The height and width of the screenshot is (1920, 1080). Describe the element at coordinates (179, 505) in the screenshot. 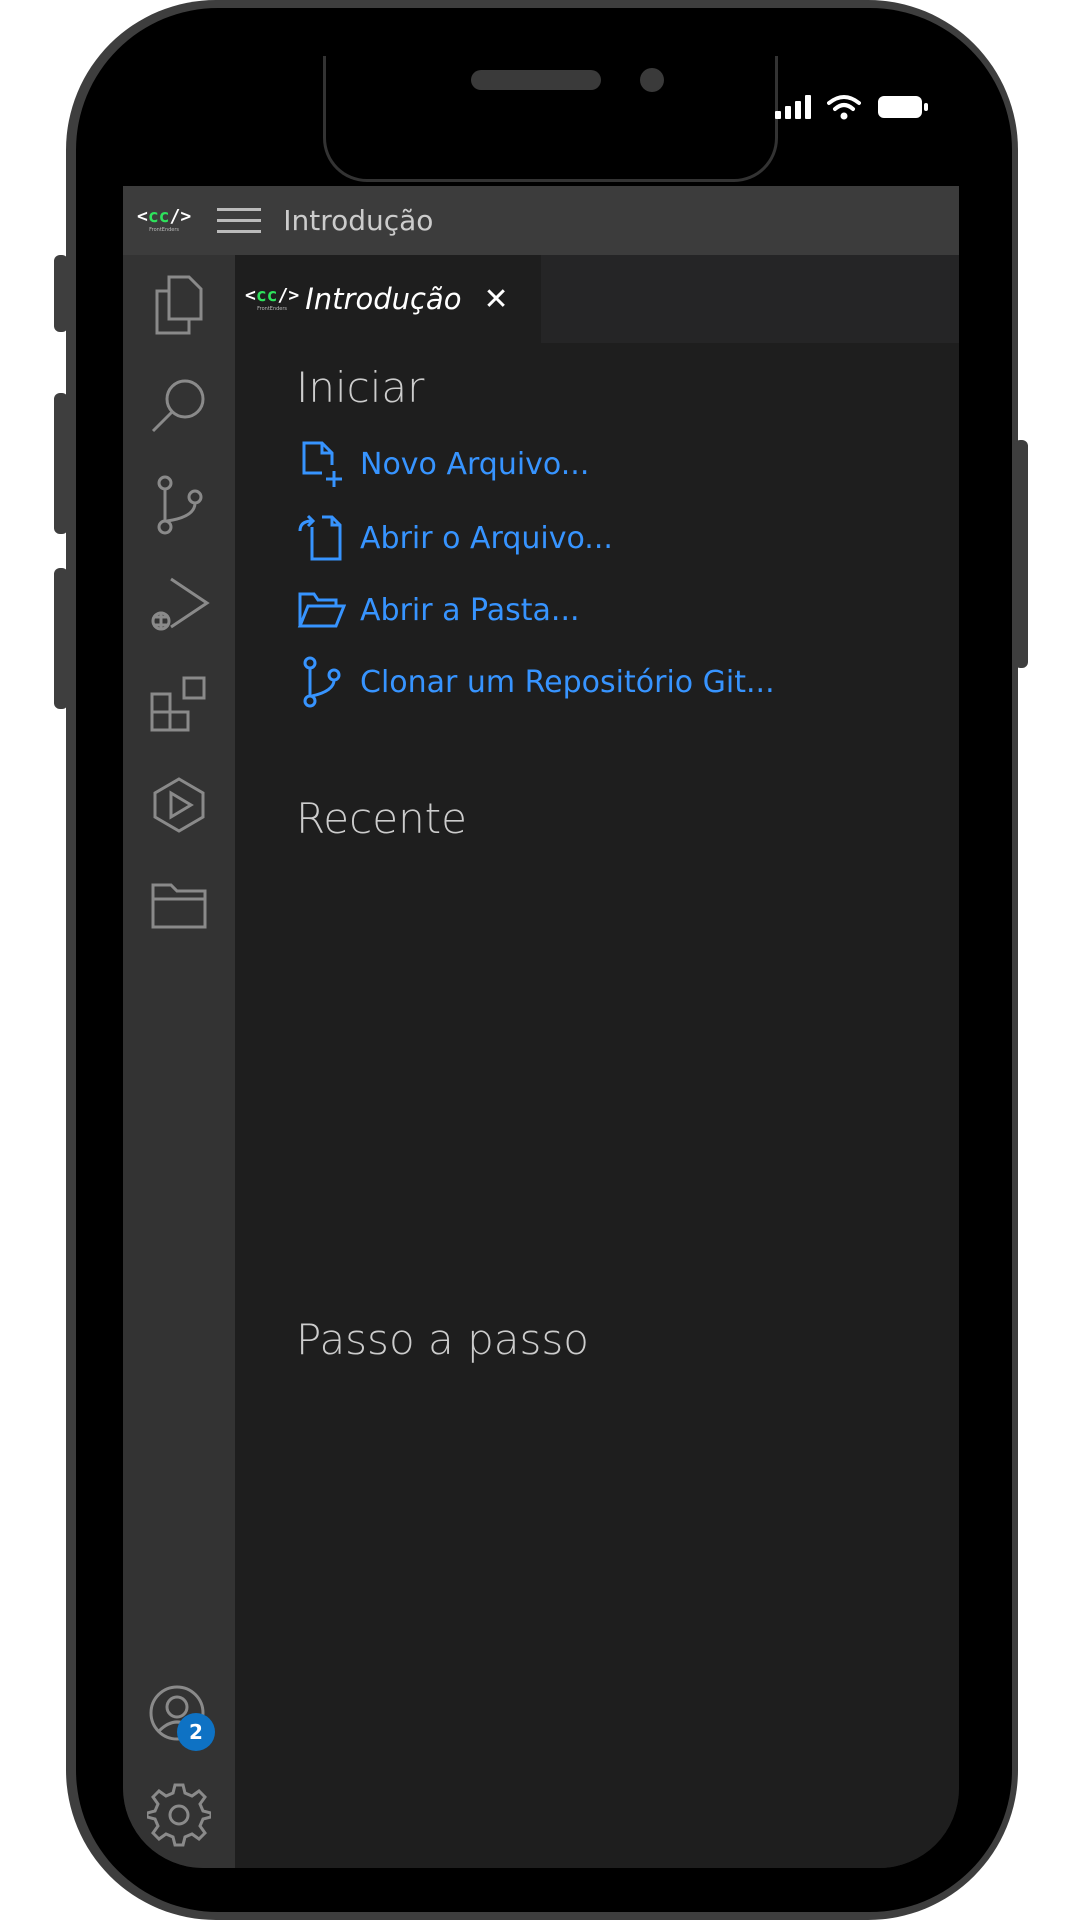

I see `source-control-icon` at that location.